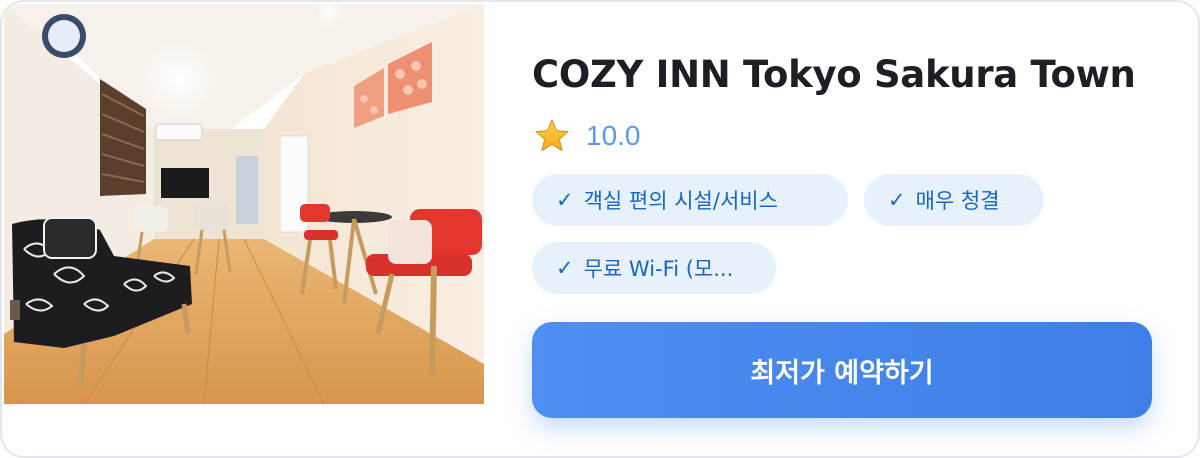 The width and height of the screenshot is (1200, 458). What do you see at coordinates (957, 201) in the screenshot?
I see `amenity-label: 매우 청결` at bounding box center [957, 201].